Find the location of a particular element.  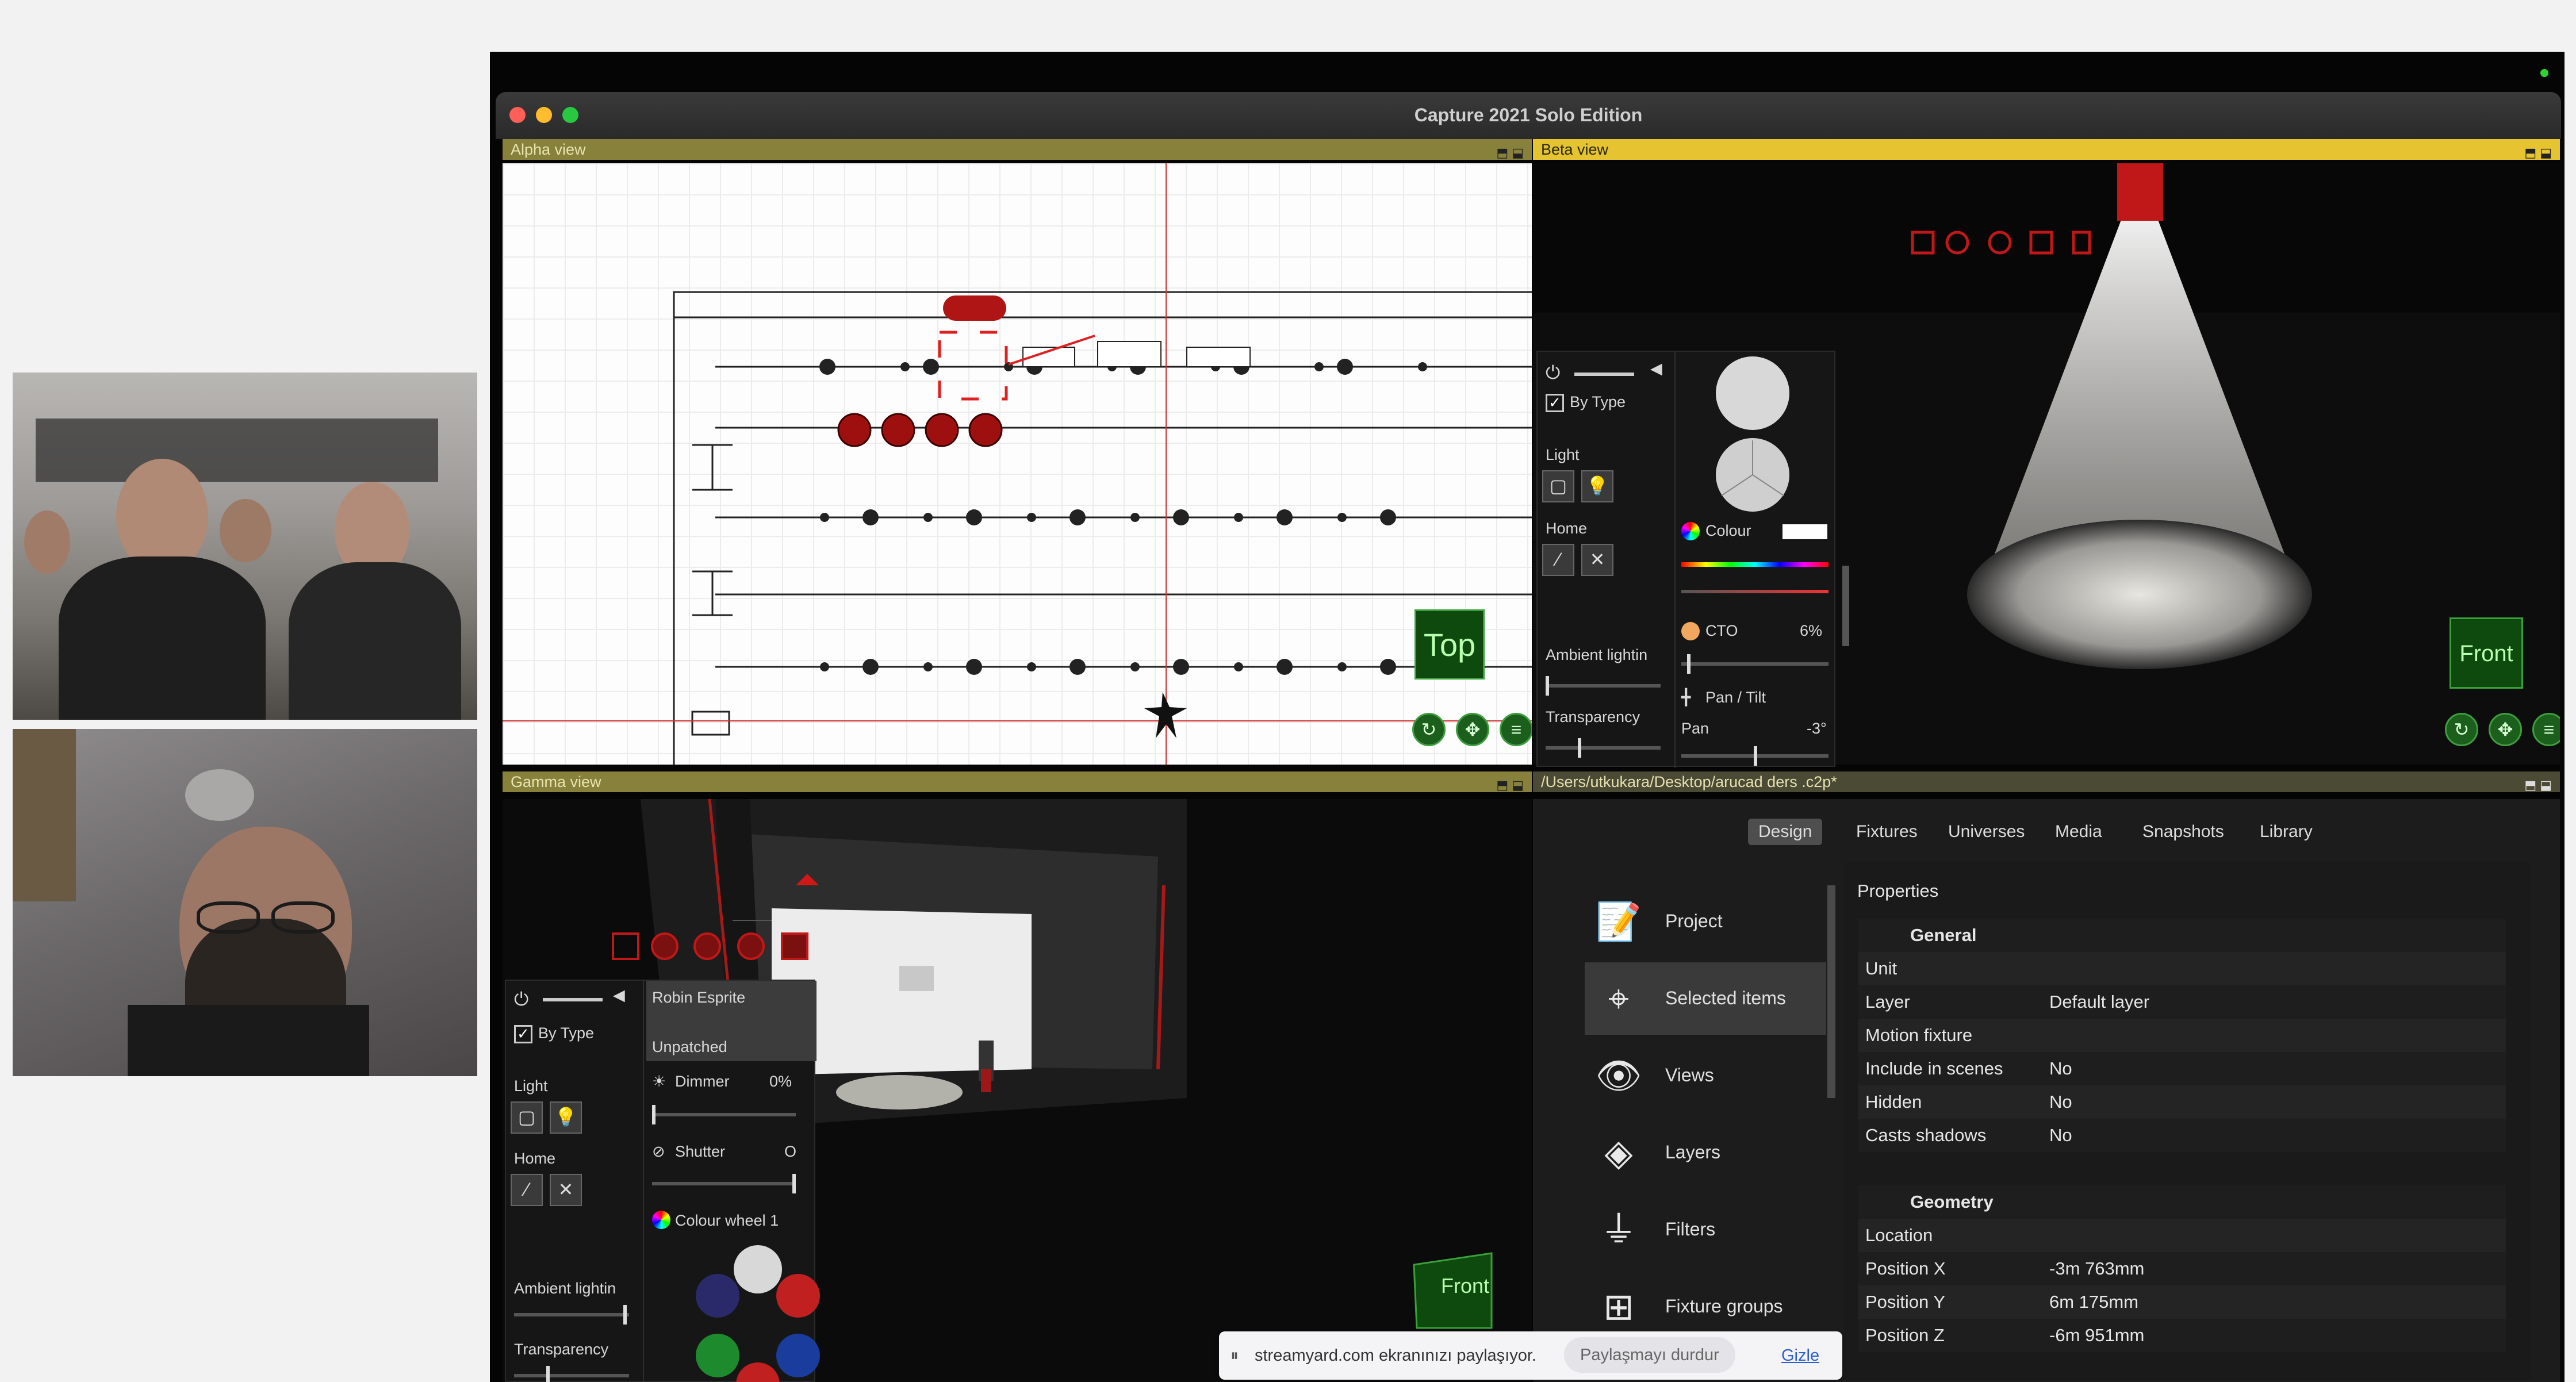

property-row: Position X -3m 763mm is located at coordinates (2182, 1269).